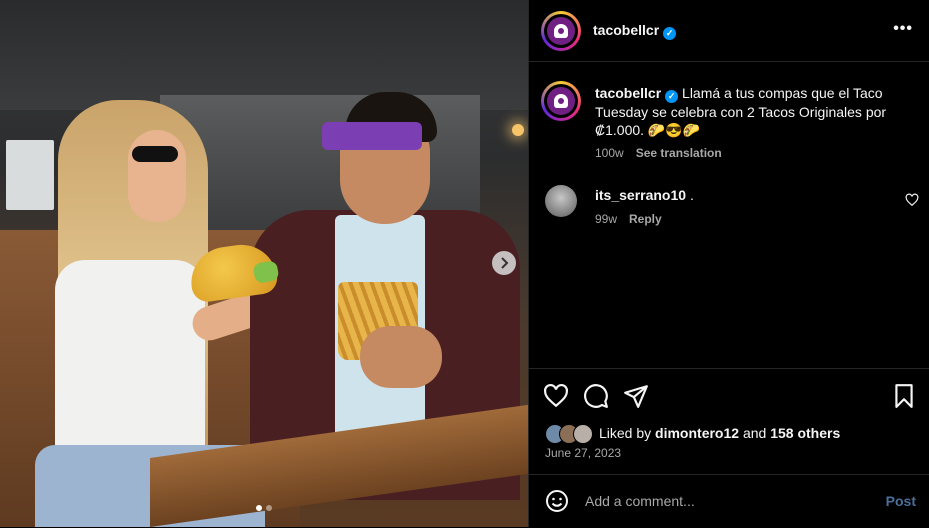 The width and height of the screenshot is (929, 528). I want to click on chevron-right-icon, so click(505, 263).